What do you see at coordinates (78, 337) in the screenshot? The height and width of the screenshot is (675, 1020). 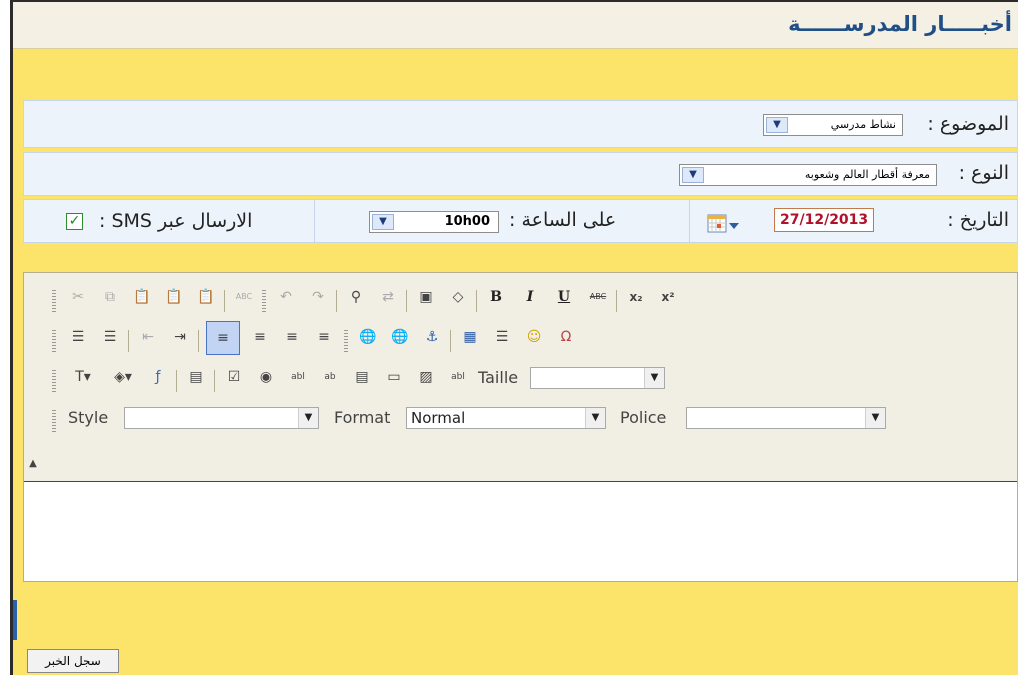 I see `numbered-list-icon: ☰` at bounding box center [78, 337].